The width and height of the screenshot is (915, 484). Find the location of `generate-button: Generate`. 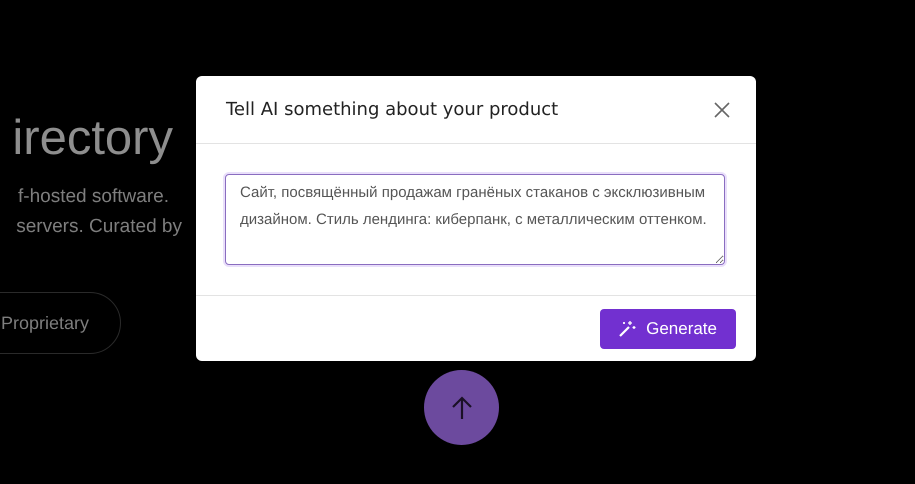

generate-button: Generate is located at coordinates (668, 329).